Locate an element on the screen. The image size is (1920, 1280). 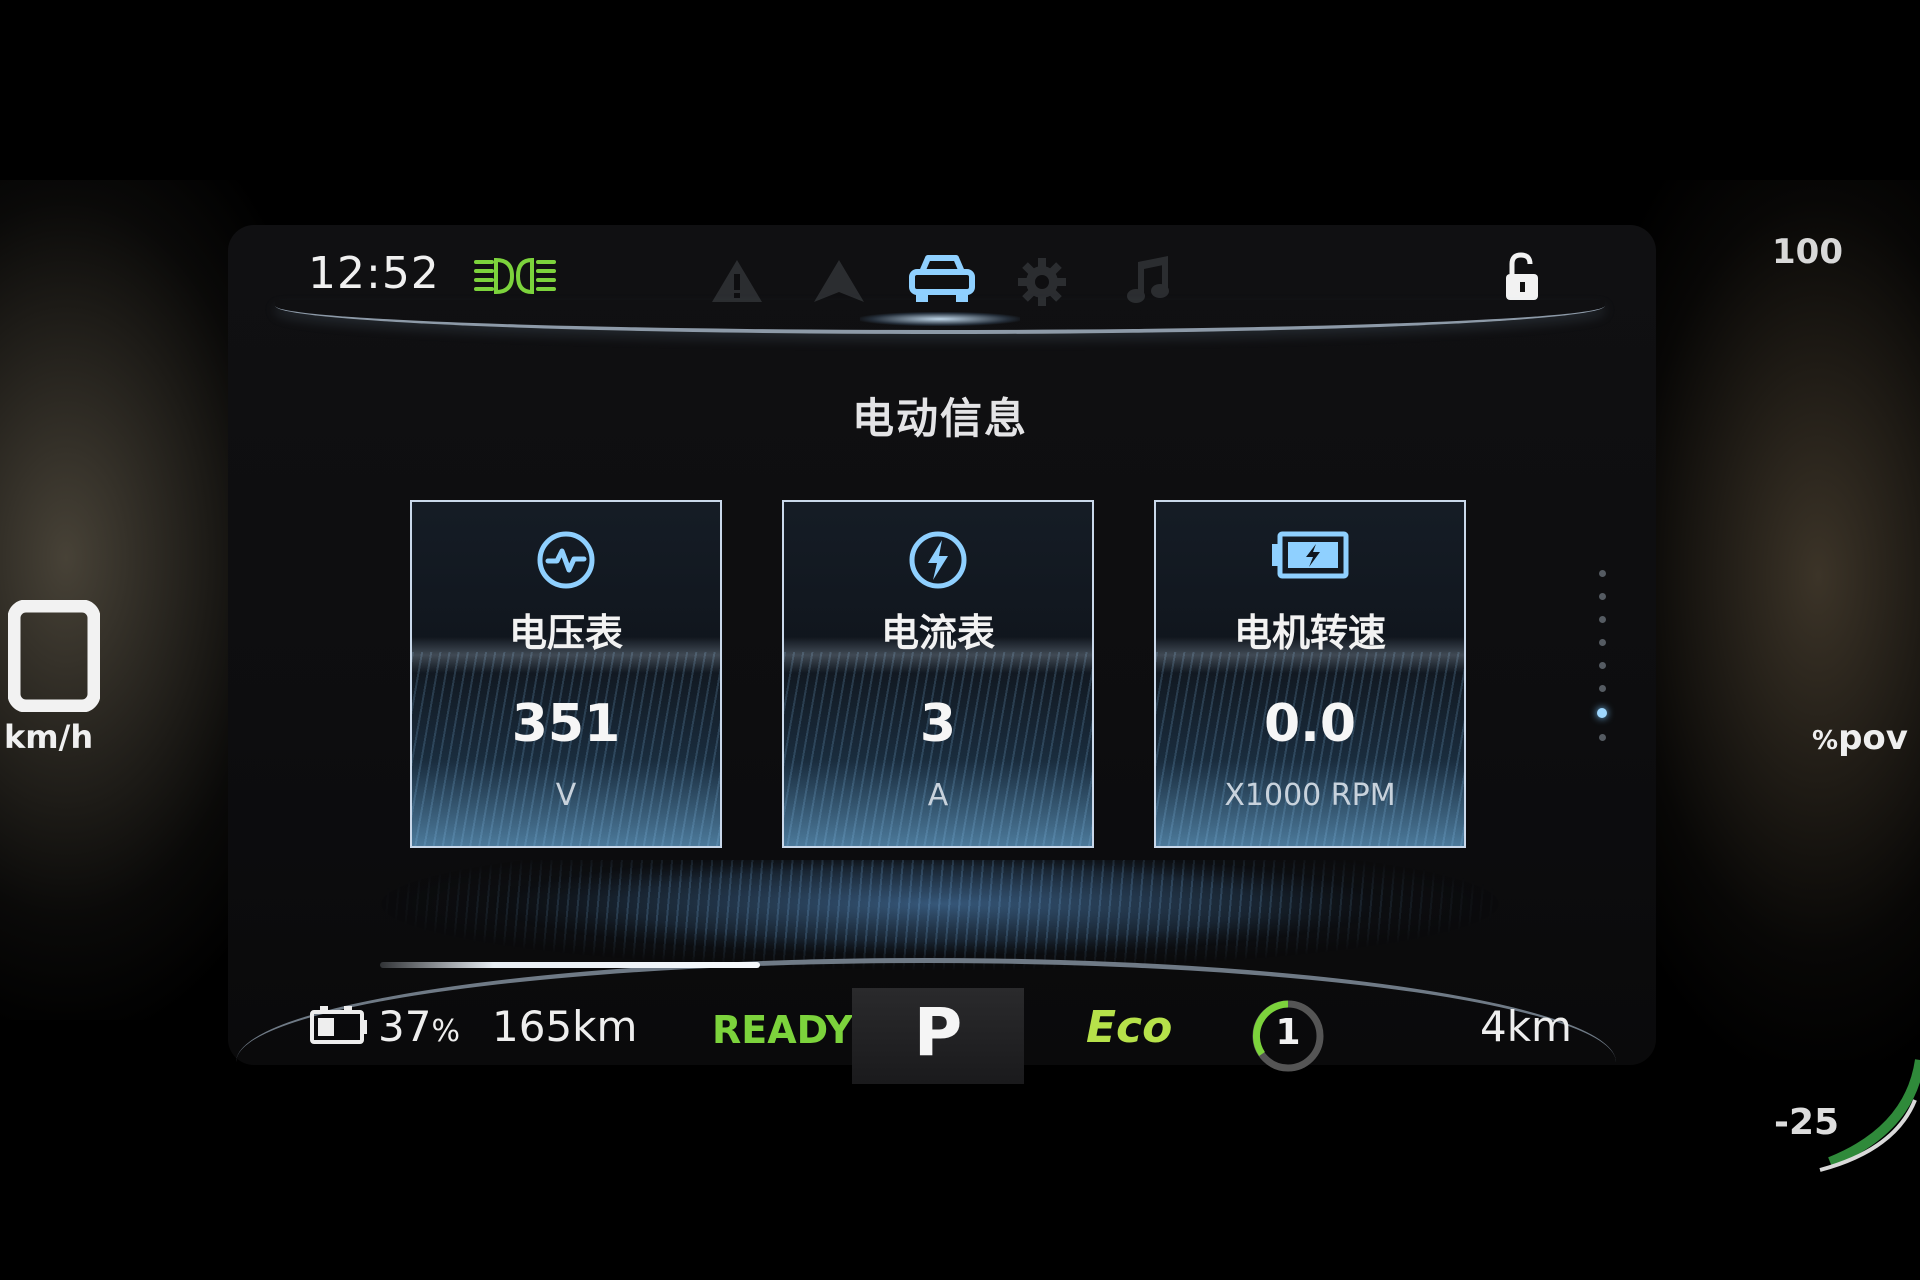
voltage-unit: V is located at coordinates (566, 795).